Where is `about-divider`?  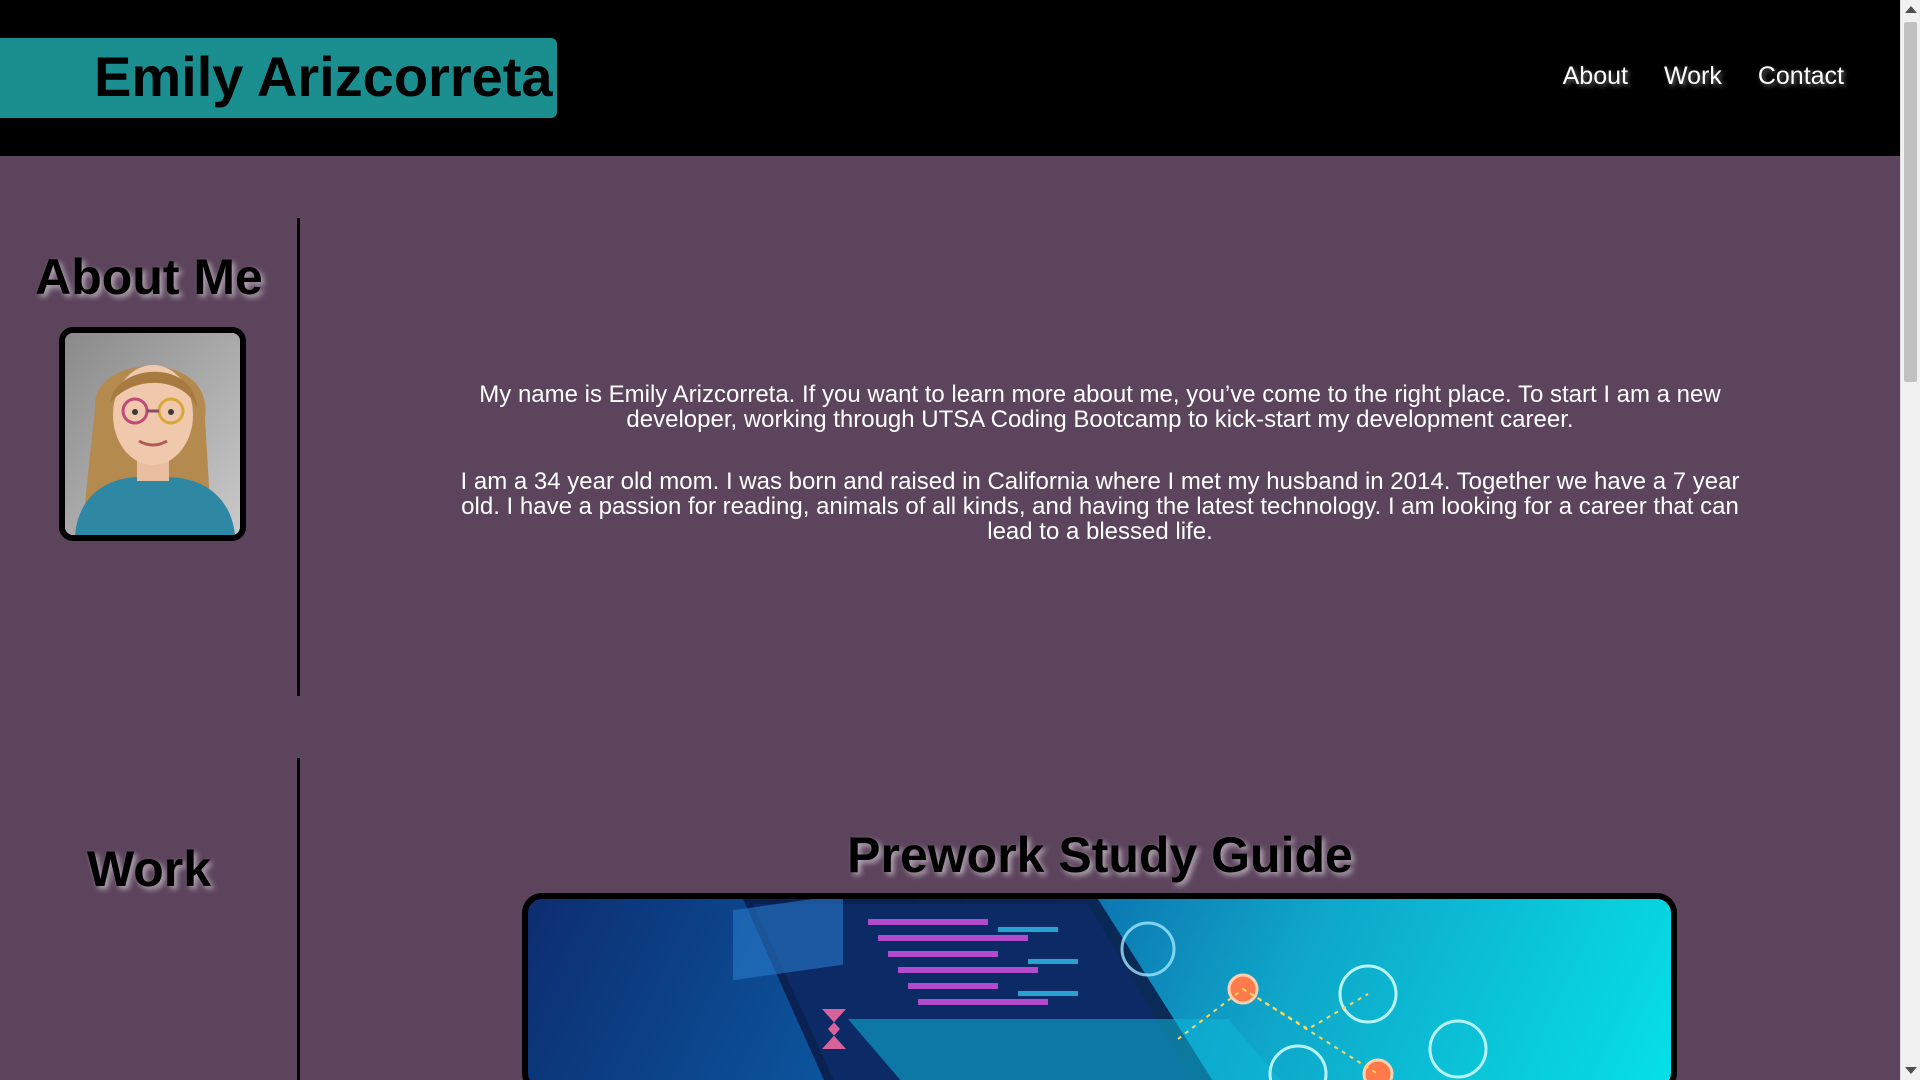
about-divider is located at coordinates (298, 457).